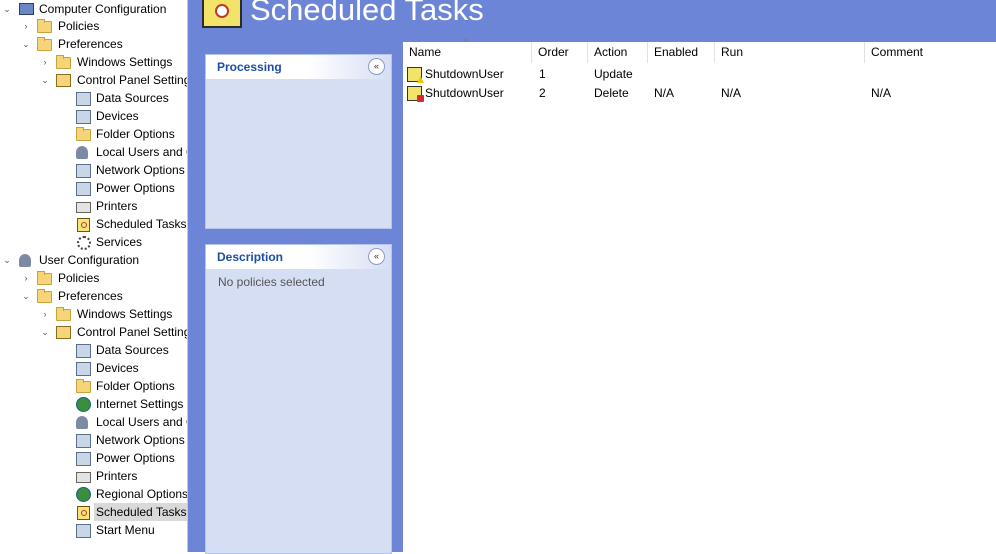 The width and height of the screenshot is (996, 554). I want to click on tree-node-user-start-menu: Start Menu, so click(93, 530).